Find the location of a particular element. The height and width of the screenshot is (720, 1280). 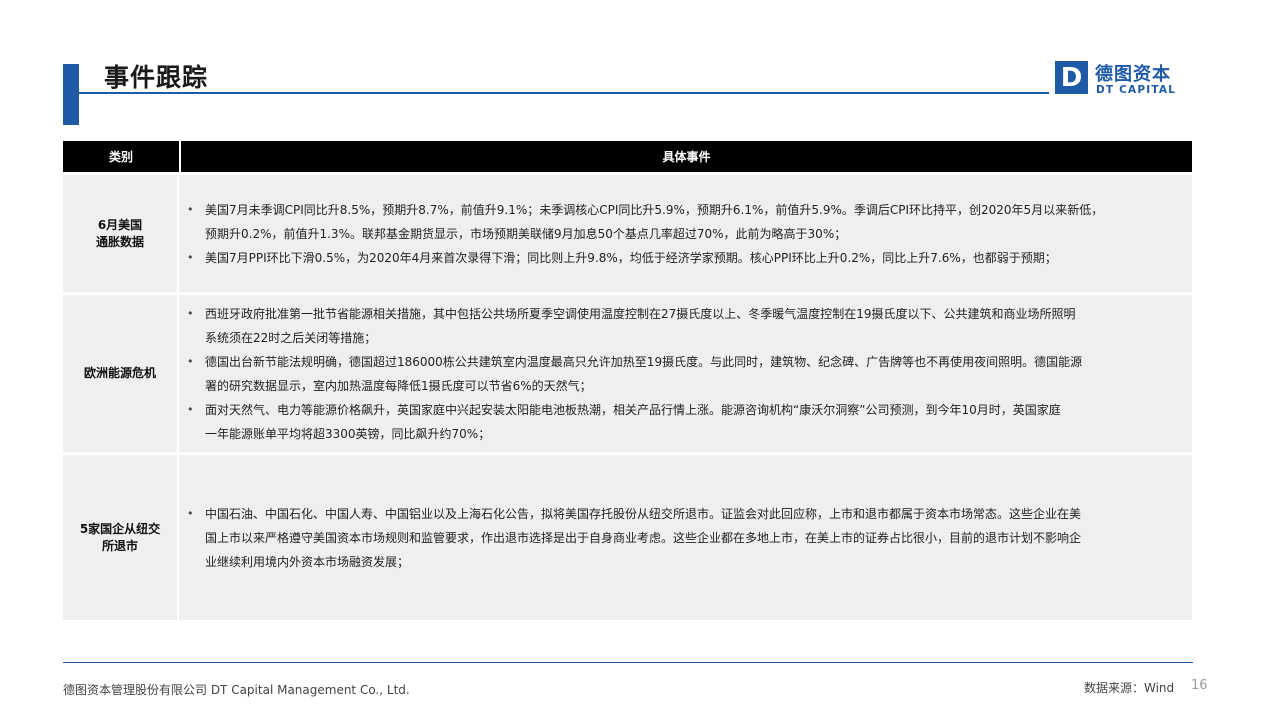

page-number: 16 is located at coordinates (1199, 685).